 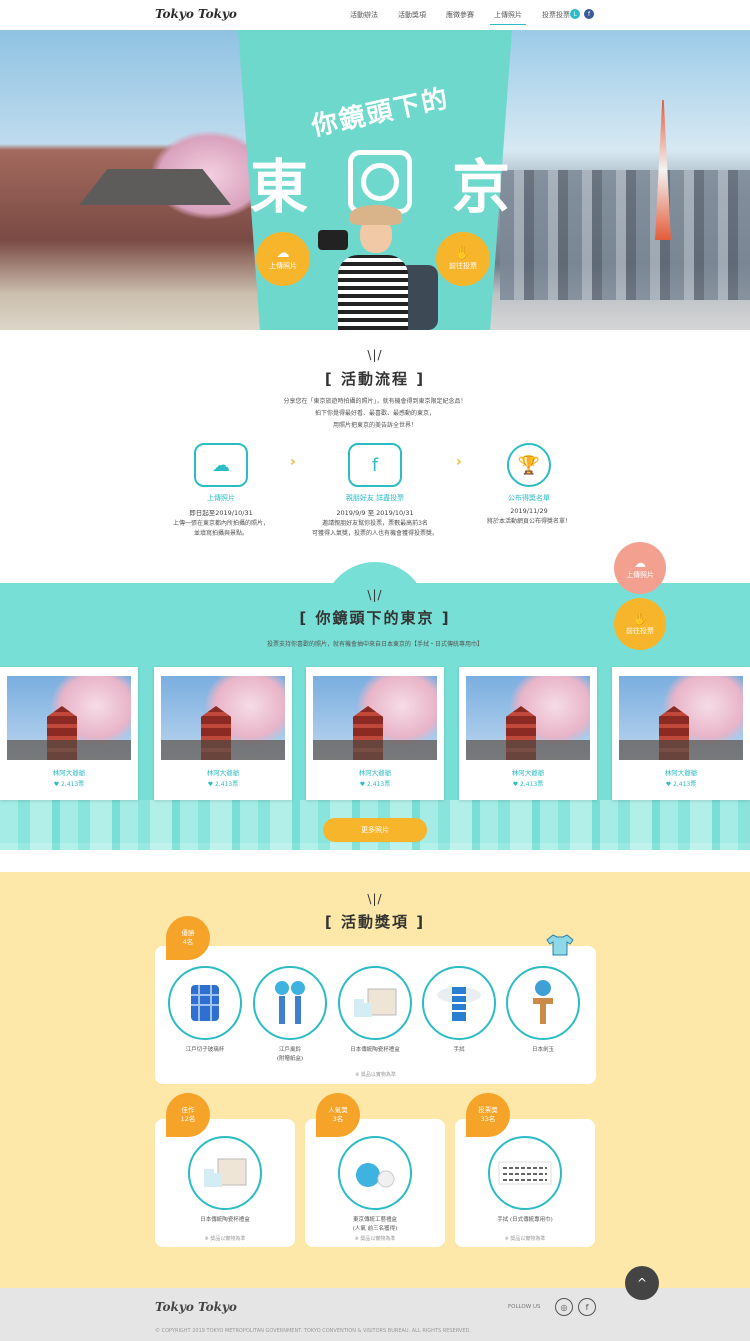 What do you see at coordinates (564, 1307) in the screenshot?
I see `instagram-icon: ◎` at bounding box center [564, 1307].